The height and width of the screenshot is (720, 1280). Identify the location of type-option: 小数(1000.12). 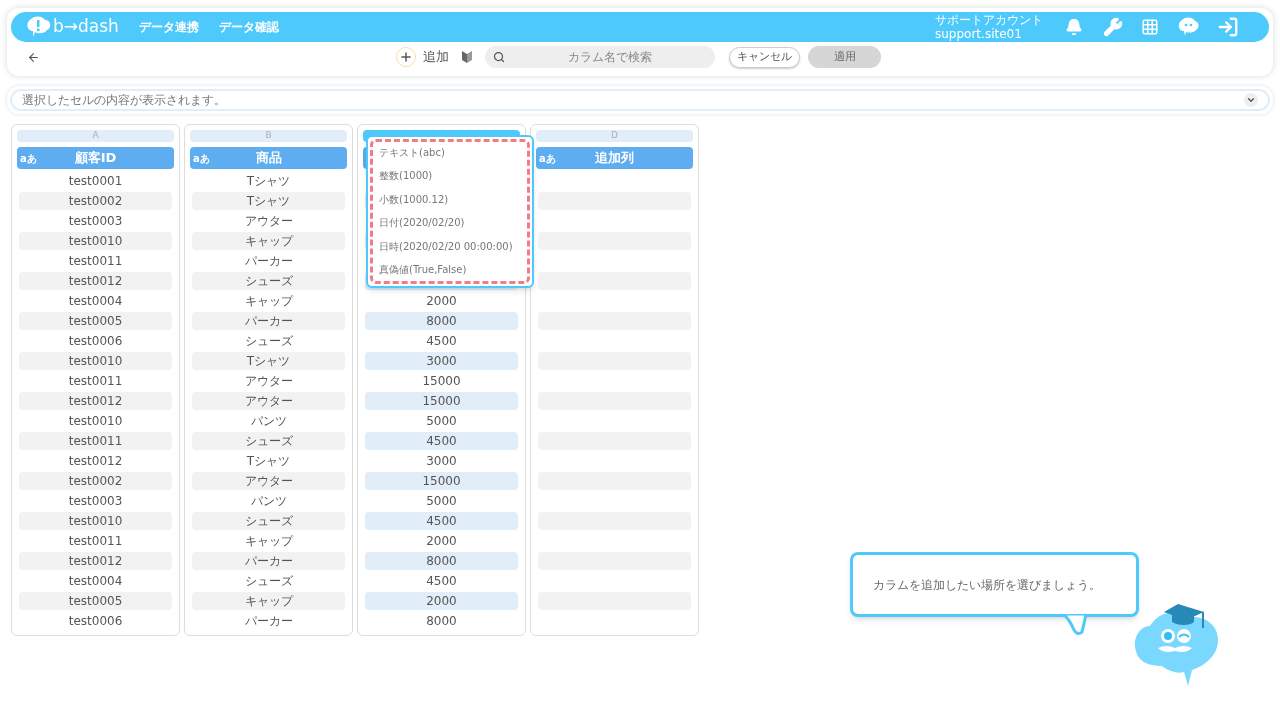
(450, 199).